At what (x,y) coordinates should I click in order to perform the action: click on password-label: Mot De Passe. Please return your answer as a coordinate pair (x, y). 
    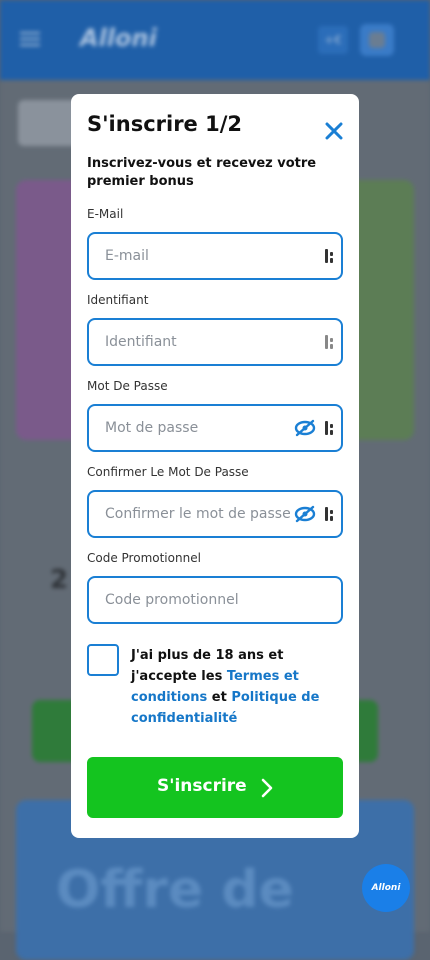
    Looking at the image, I should click on (127, 386).